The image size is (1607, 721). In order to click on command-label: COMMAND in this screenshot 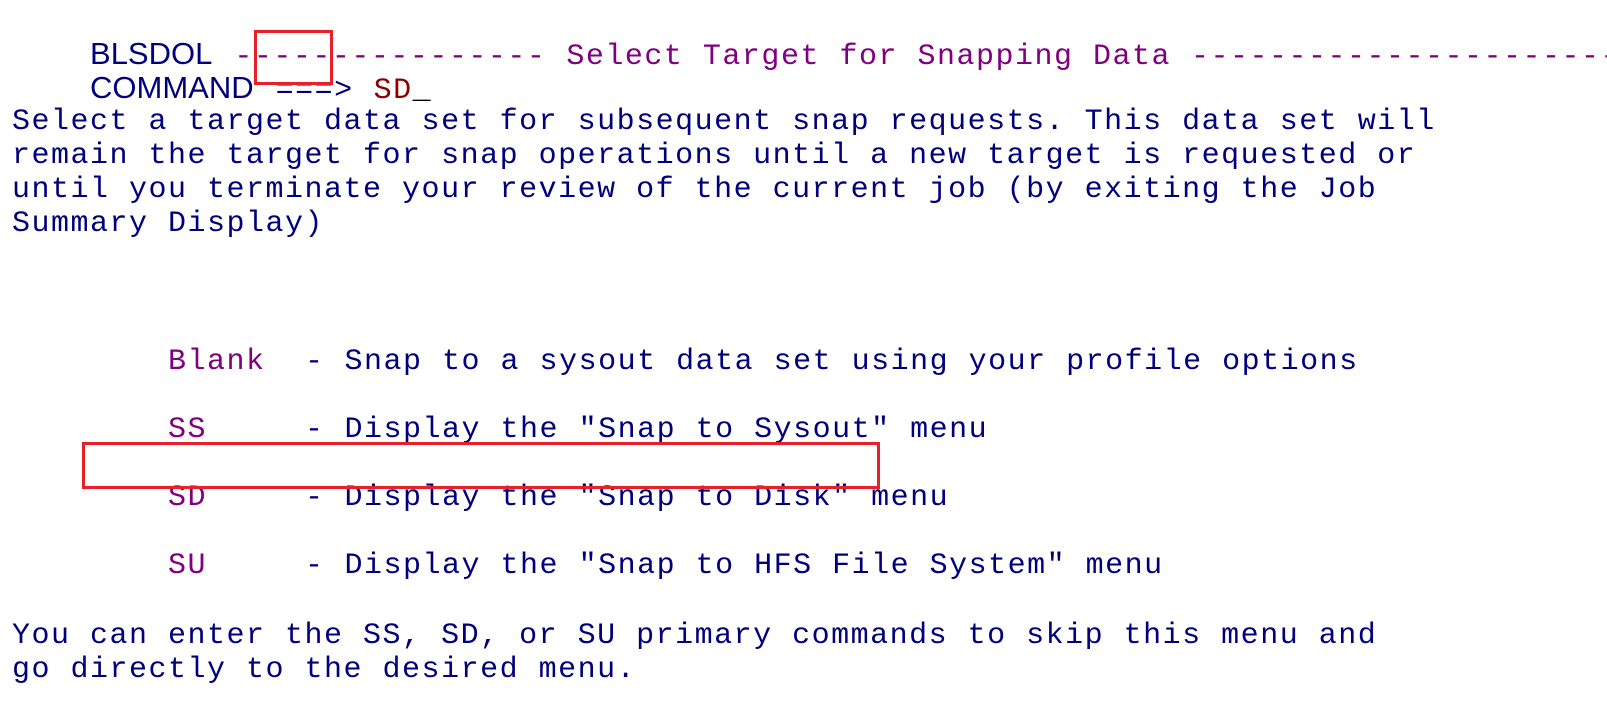, I will do `click(172, 87)`.